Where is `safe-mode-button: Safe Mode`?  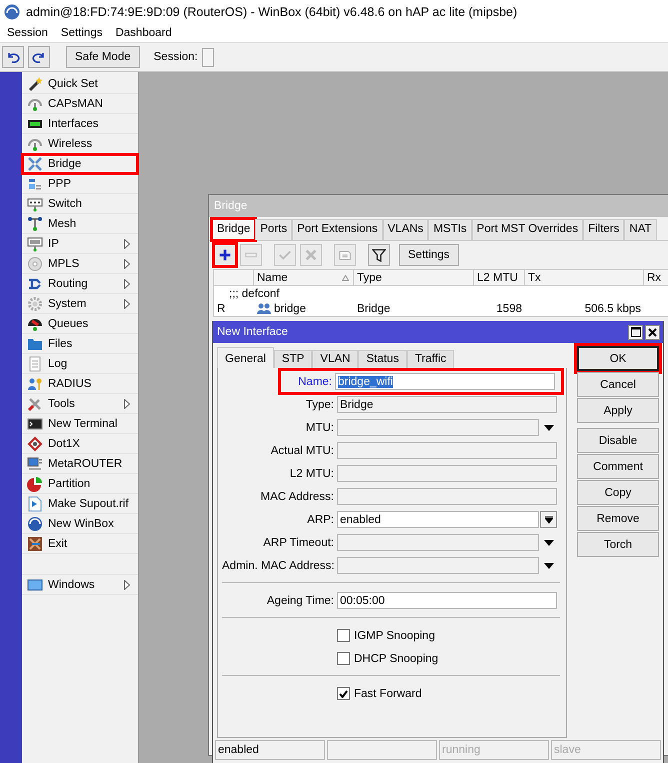
safe-mode-button: Safe Mode is located at coordinates (103, 57).